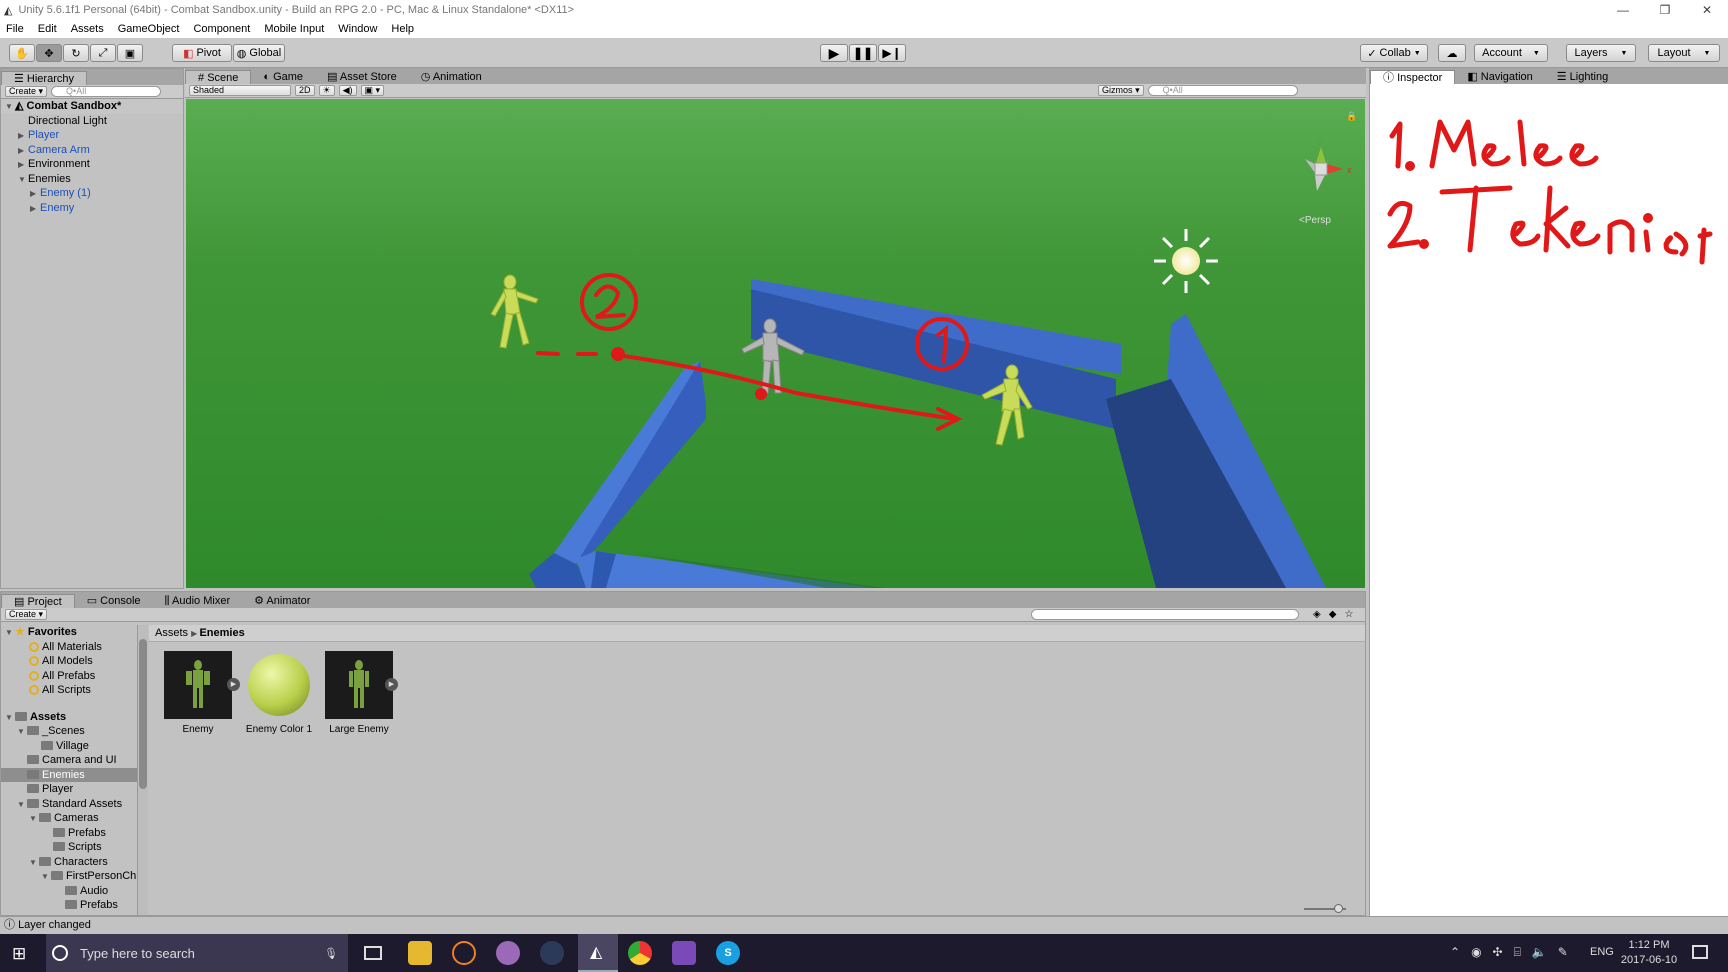  I want to click on icon-size-slider-thumb, so click(1338, 908).